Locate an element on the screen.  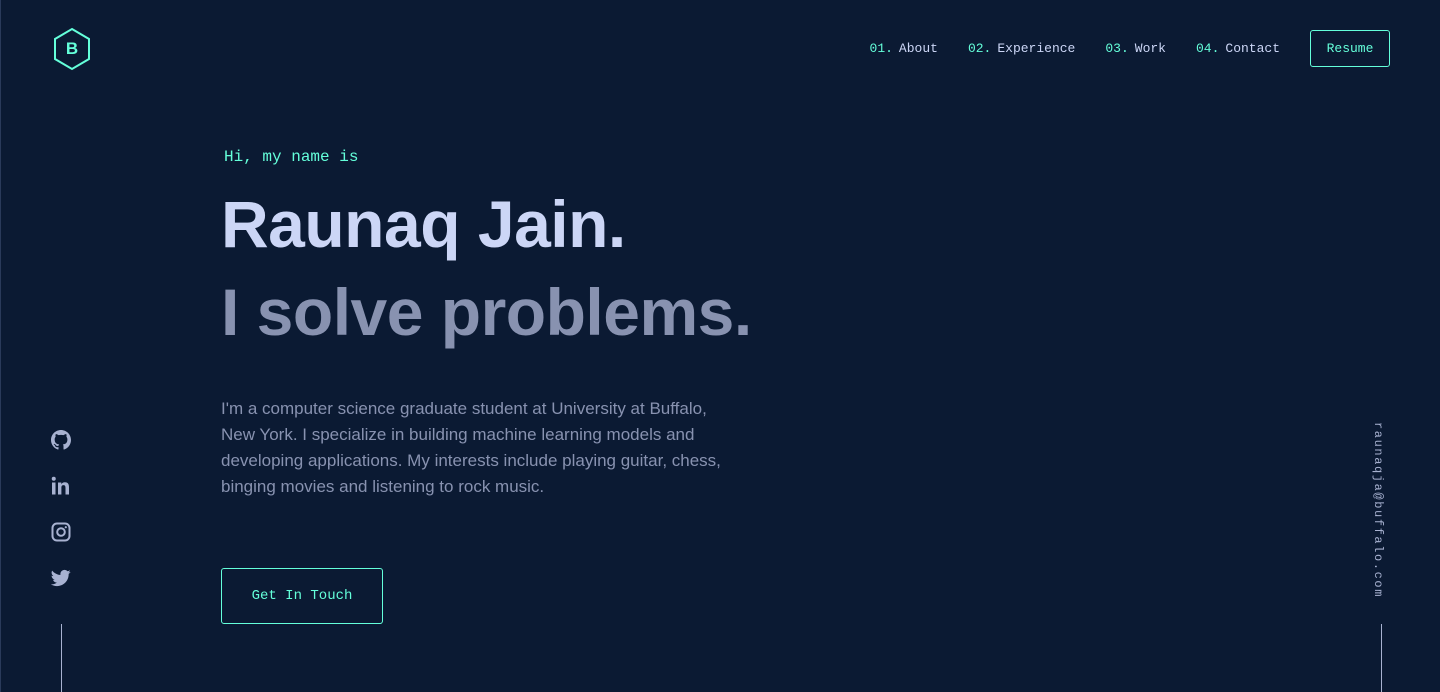
left-vertical-line is located at coordinates (61, 658).